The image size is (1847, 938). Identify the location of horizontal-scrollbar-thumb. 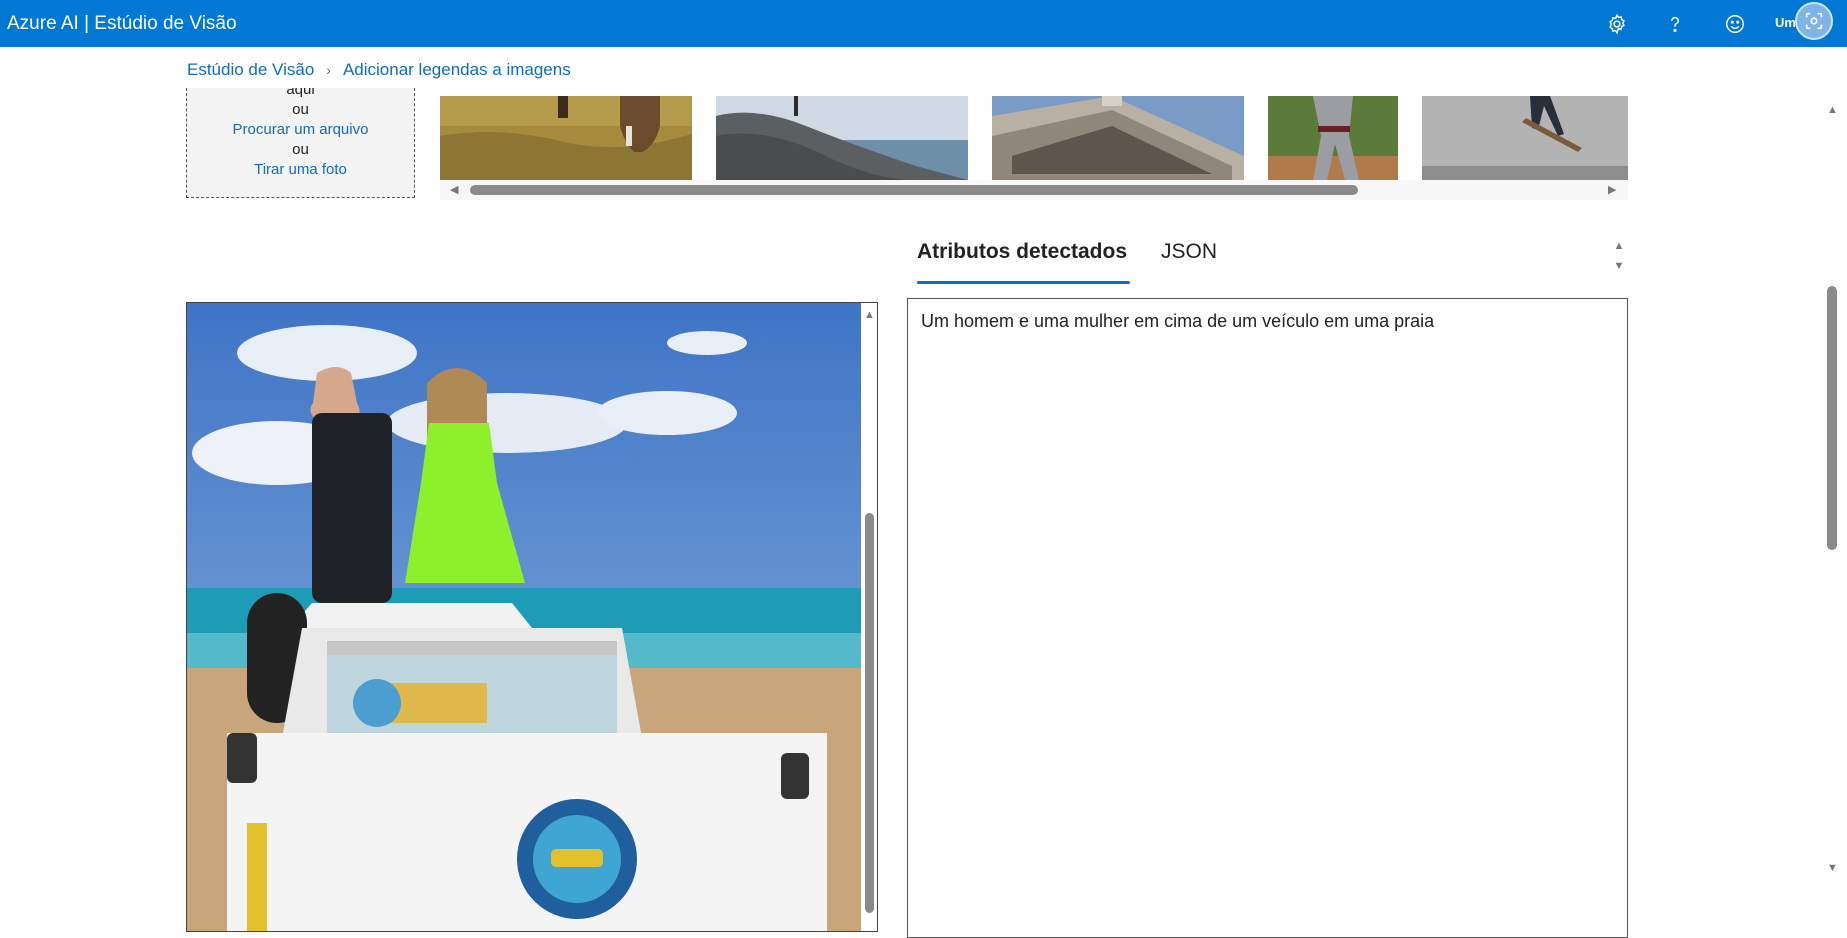
(914, 190).